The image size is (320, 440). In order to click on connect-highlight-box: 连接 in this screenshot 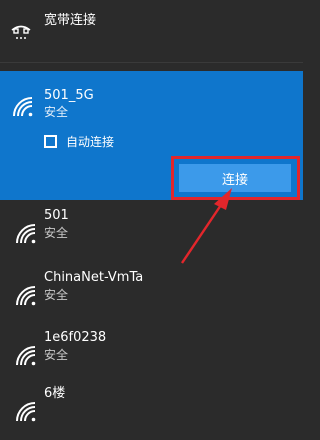, I will do `click(235, 178)`.